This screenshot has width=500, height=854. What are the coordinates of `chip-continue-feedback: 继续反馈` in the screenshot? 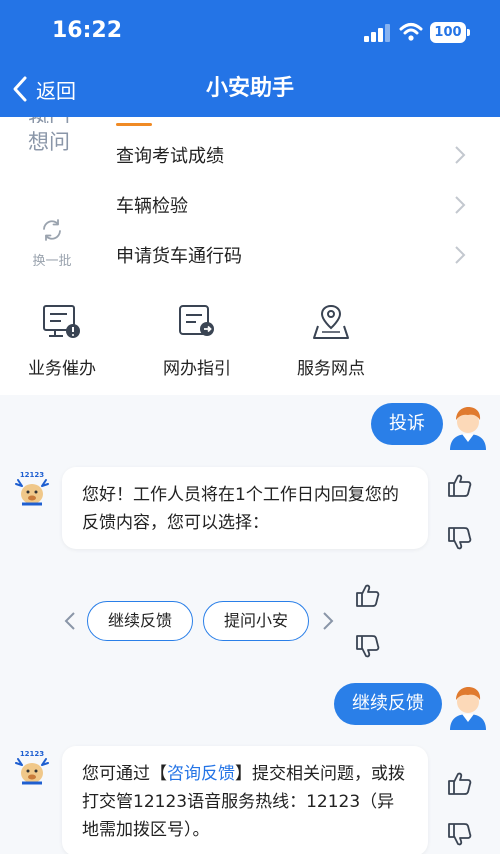 It's located at (140, 621).